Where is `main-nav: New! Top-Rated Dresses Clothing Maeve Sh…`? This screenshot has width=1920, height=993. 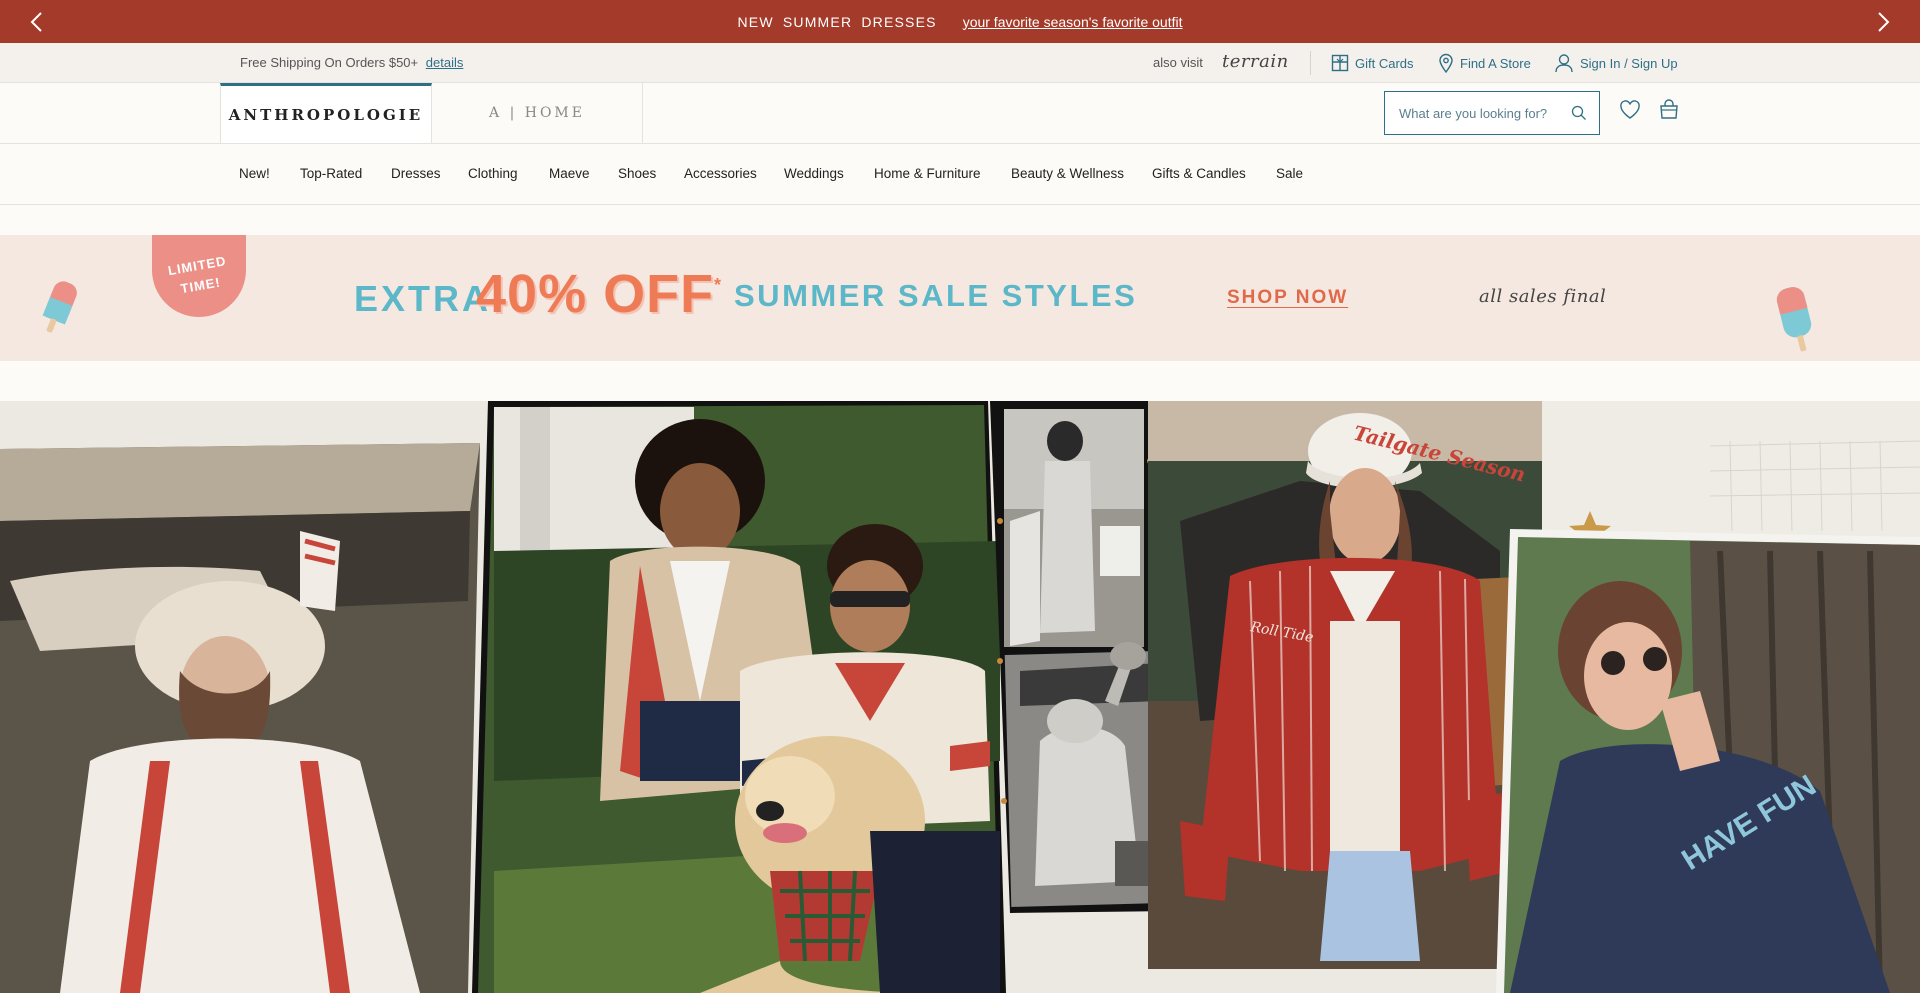 main-nav: New! Top-Rated Dresses Clothing Maeve Sh… is located at coordinates (960, 174).